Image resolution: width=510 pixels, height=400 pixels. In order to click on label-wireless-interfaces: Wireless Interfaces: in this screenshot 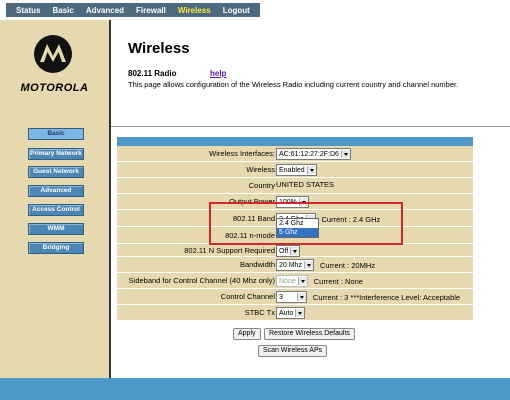, I will do `click(242, 153)`.